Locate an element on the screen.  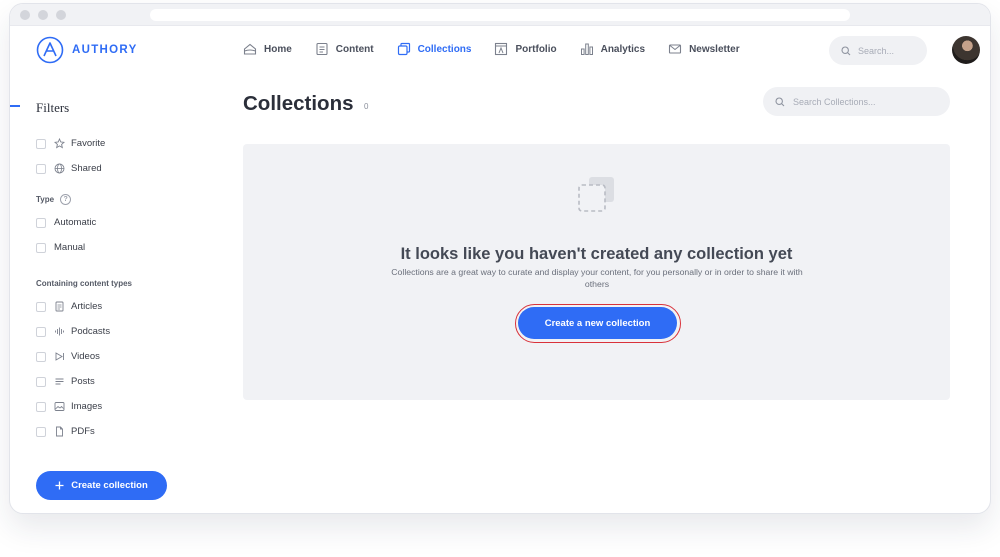
help-icon: ? is located at coordinates (66, 199).